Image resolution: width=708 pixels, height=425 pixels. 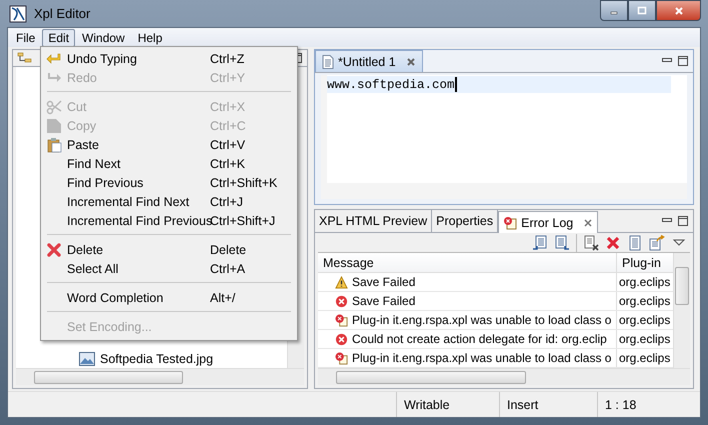 What do you see at coordinates (169, 182) in the screenshot?
I see `menu-item: Find Previous Ctrl+Shift+K` at bounding box center [169, 182].